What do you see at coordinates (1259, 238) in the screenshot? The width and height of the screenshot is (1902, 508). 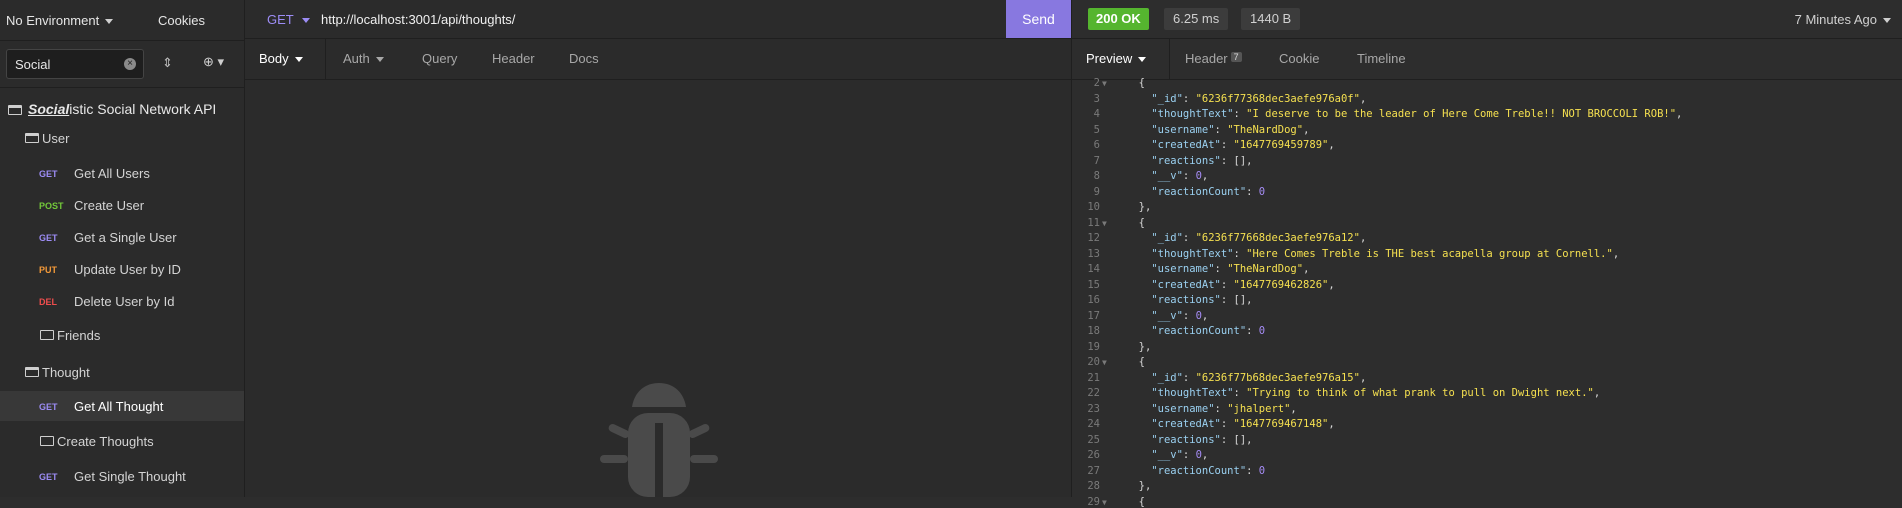 I see `code-line: "_id": "6236f77668dec3aefe976a12",` at bounding box center [1259, 238].